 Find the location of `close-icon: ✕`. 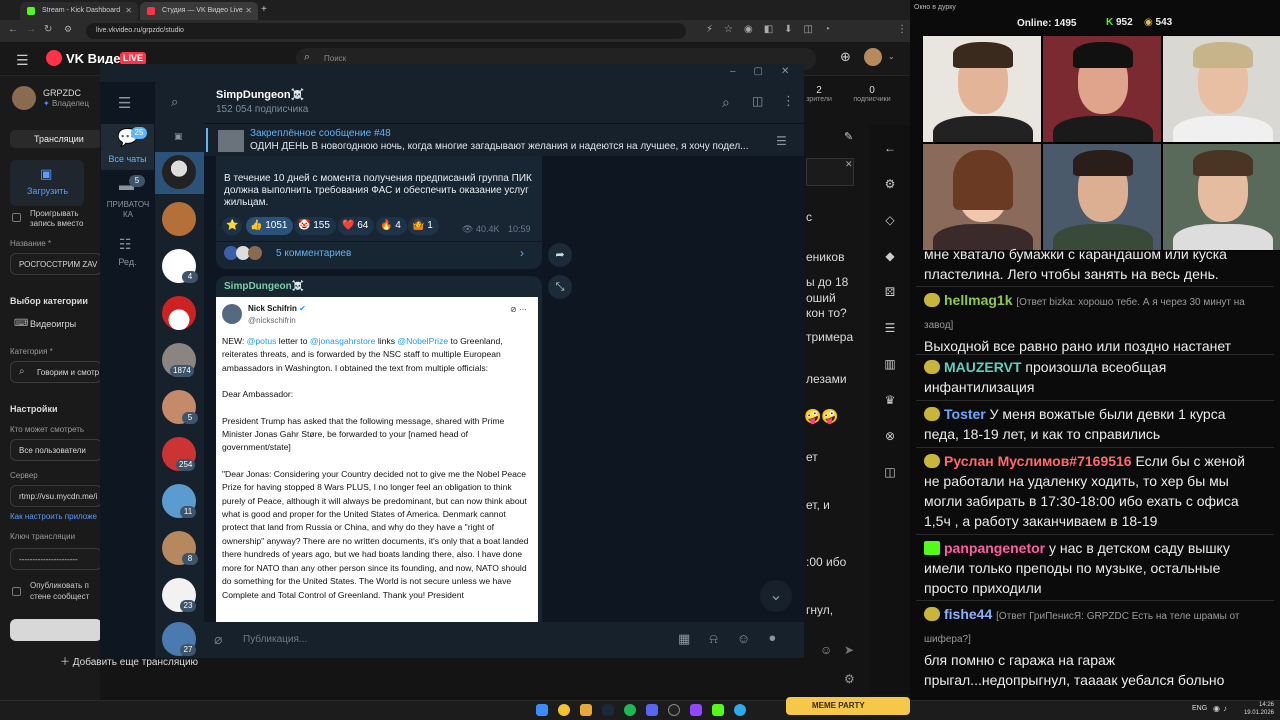

close-icon: ✕ is located at coordinates (849, 164).